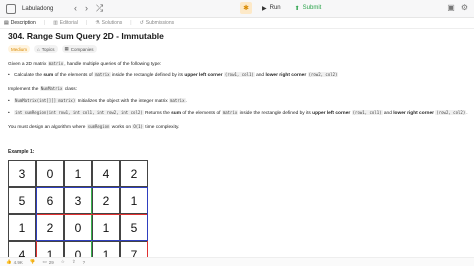  I want to click on run-button: ▶ Run, so click(271, 8).